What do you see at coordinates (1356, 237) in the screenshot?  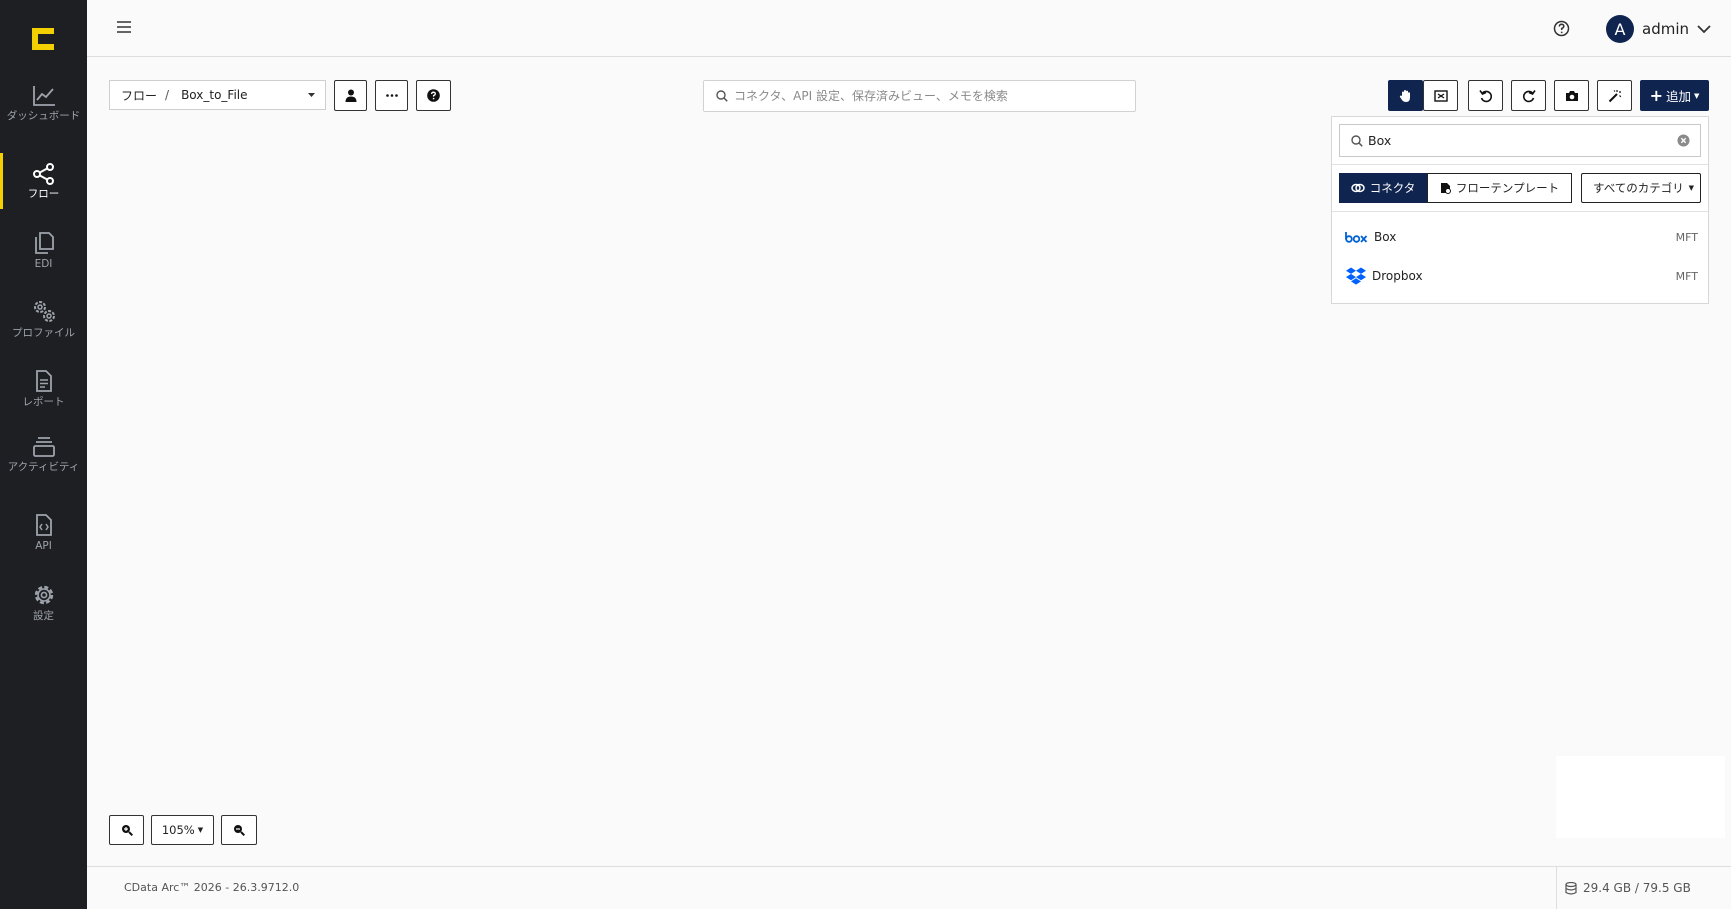 I see `box-logo-icon` at bounding box center [1356, 237].